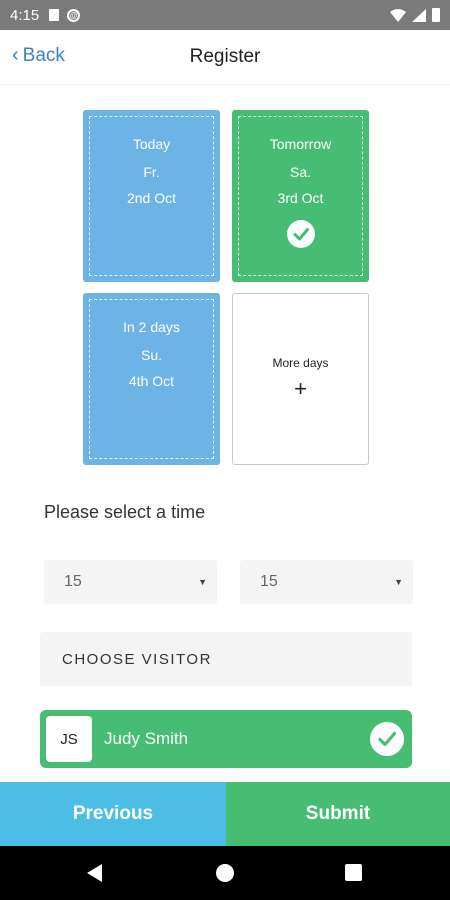 This screenshot has height=900, width=450. Describe the element at coordinates (226, 739) in the screenshot. I see `visitor-card: JS Judy Smith` at that location.